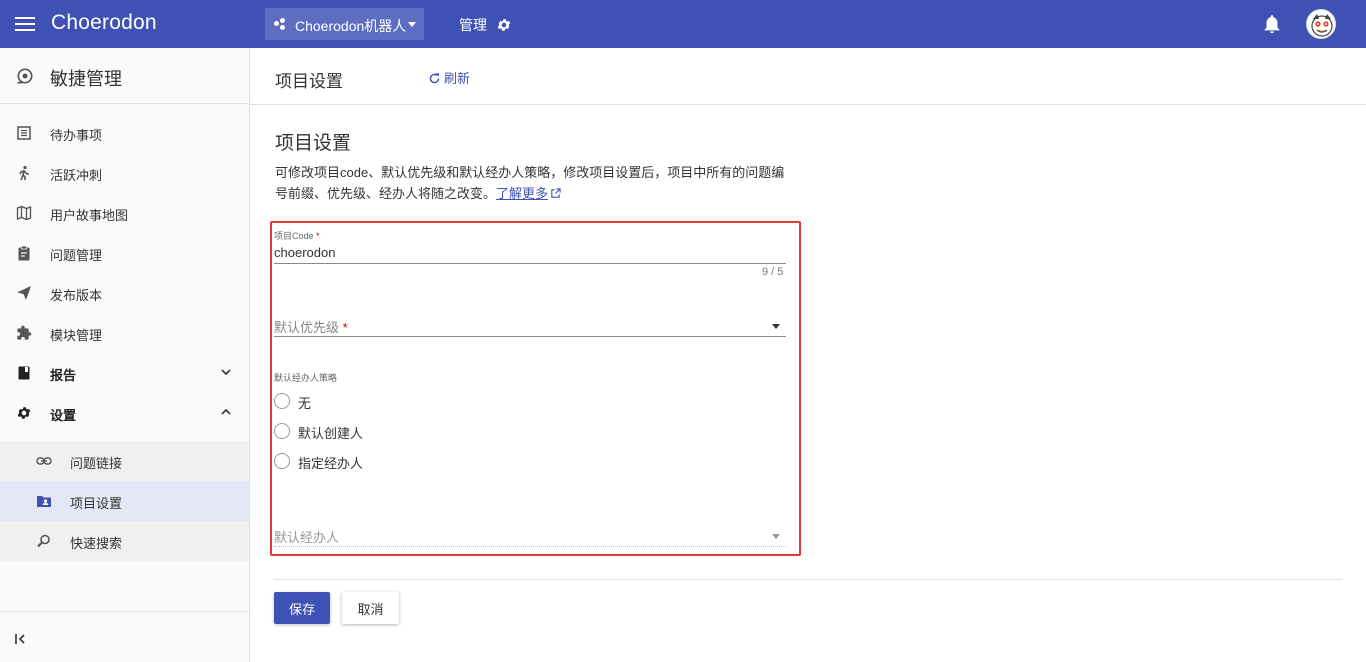  I want to click on learn-more-link: 了解更多, so click(522, 193).